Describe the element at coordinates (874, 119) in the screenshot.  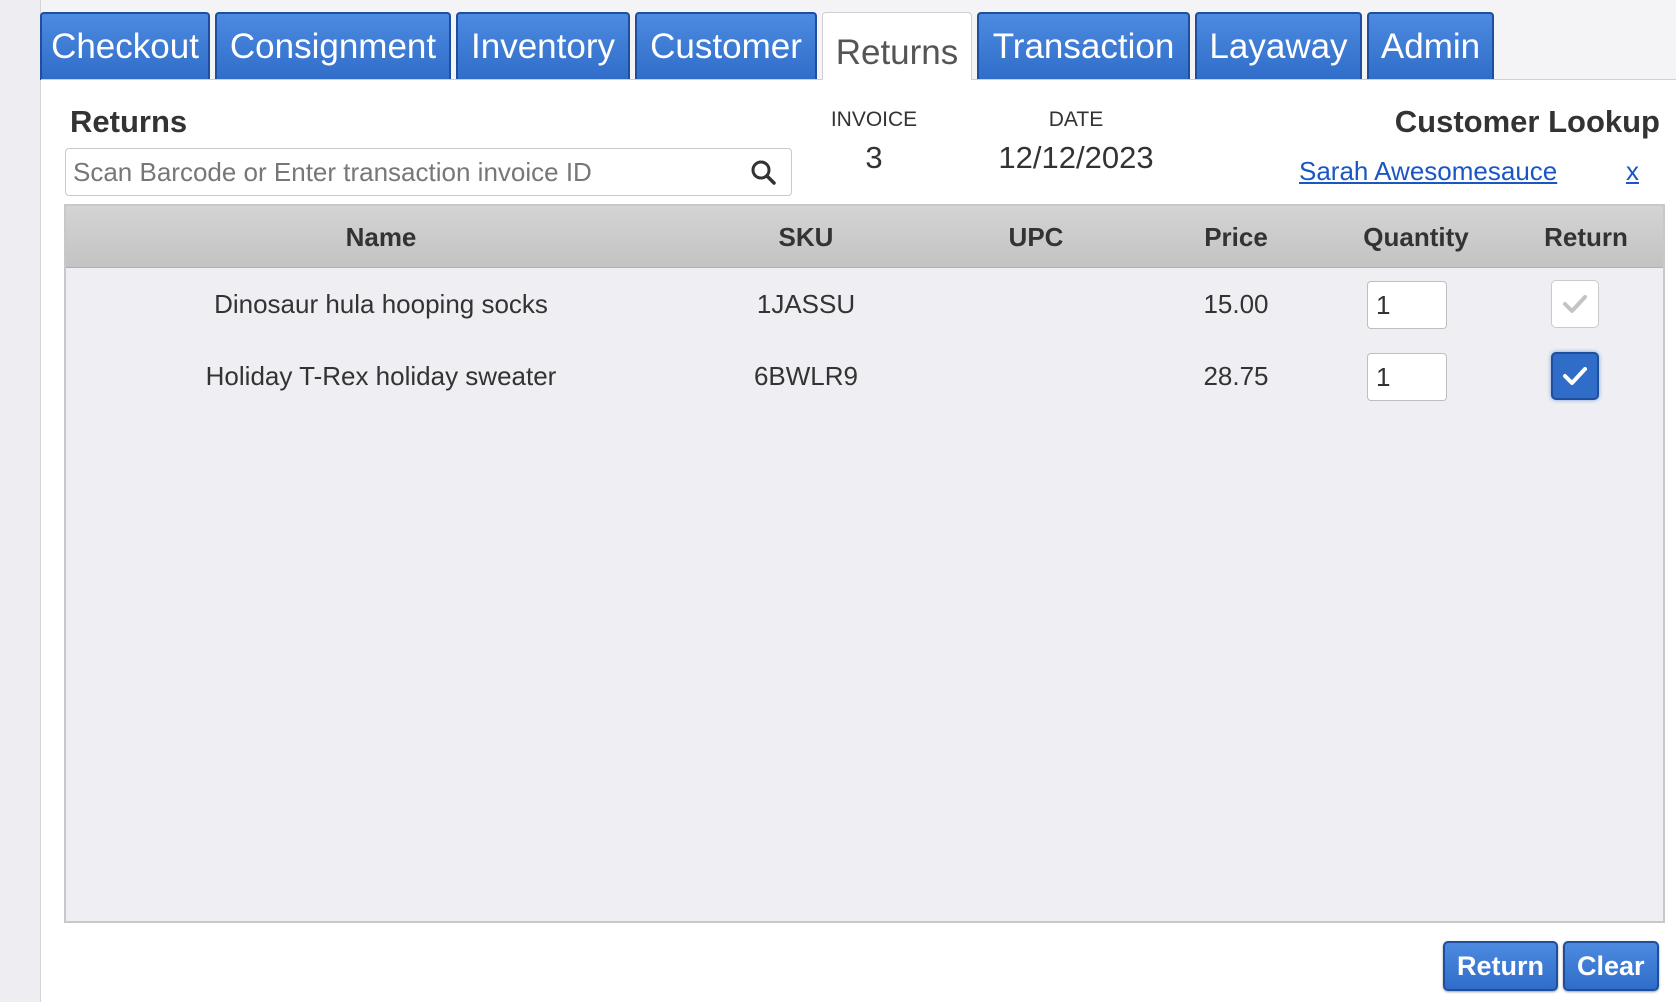
I see `invoice-label: INVOICE` at that location.